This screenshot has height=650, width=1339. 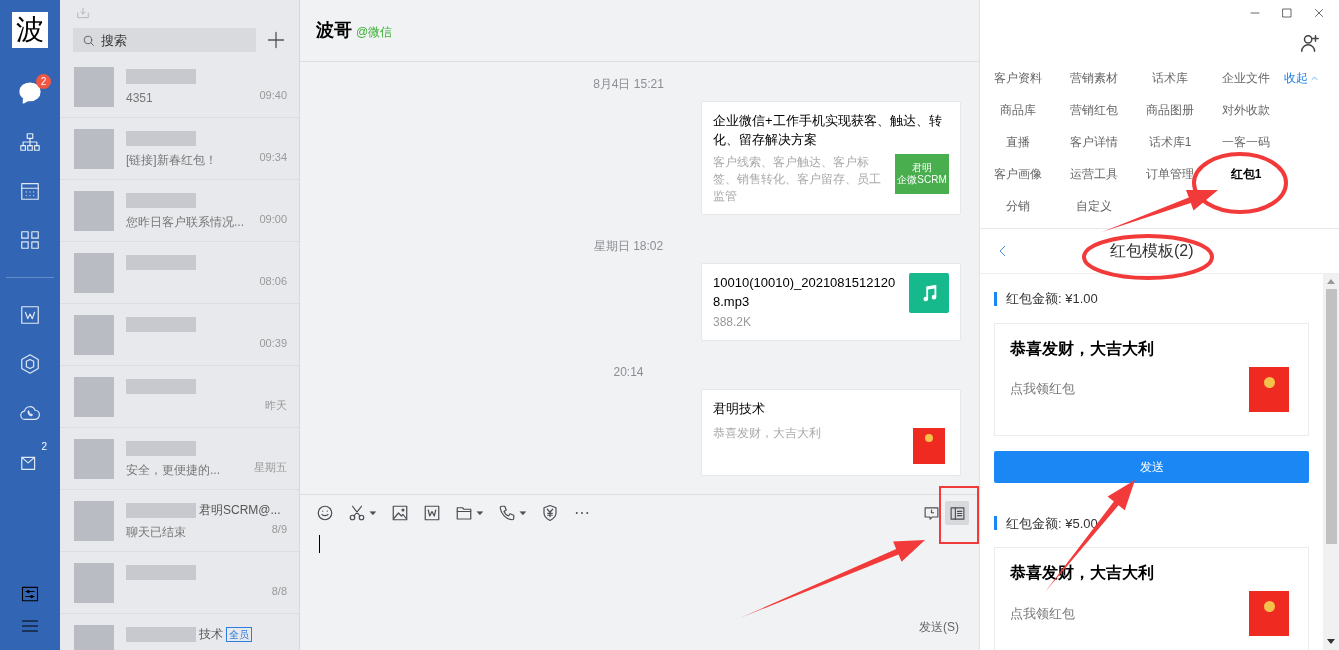 What do you see at coordinates (507, 513) in the screenshot?
I see `phone-icon` at bounding box center [507, 513].